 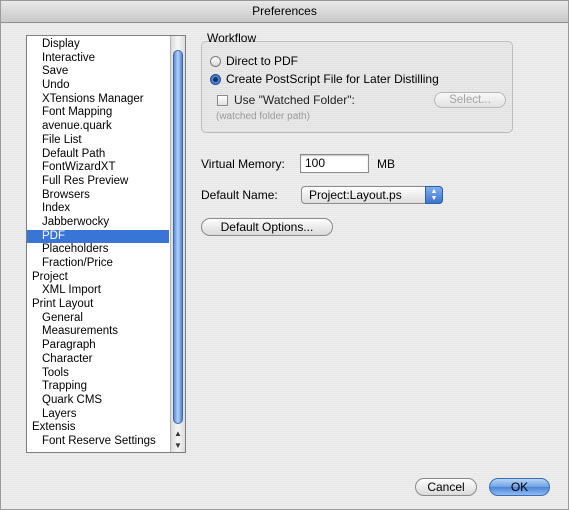 I want to click on list-item: Measurements, so click(x=98, y=332).